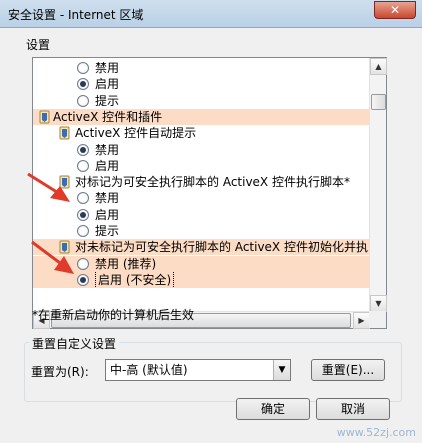 This screenshot has width=422, height=443. What do you see at coordinates (273, 409) in the screenshot?
I see `ok-button: 确定` at bounding box center [273, 409].